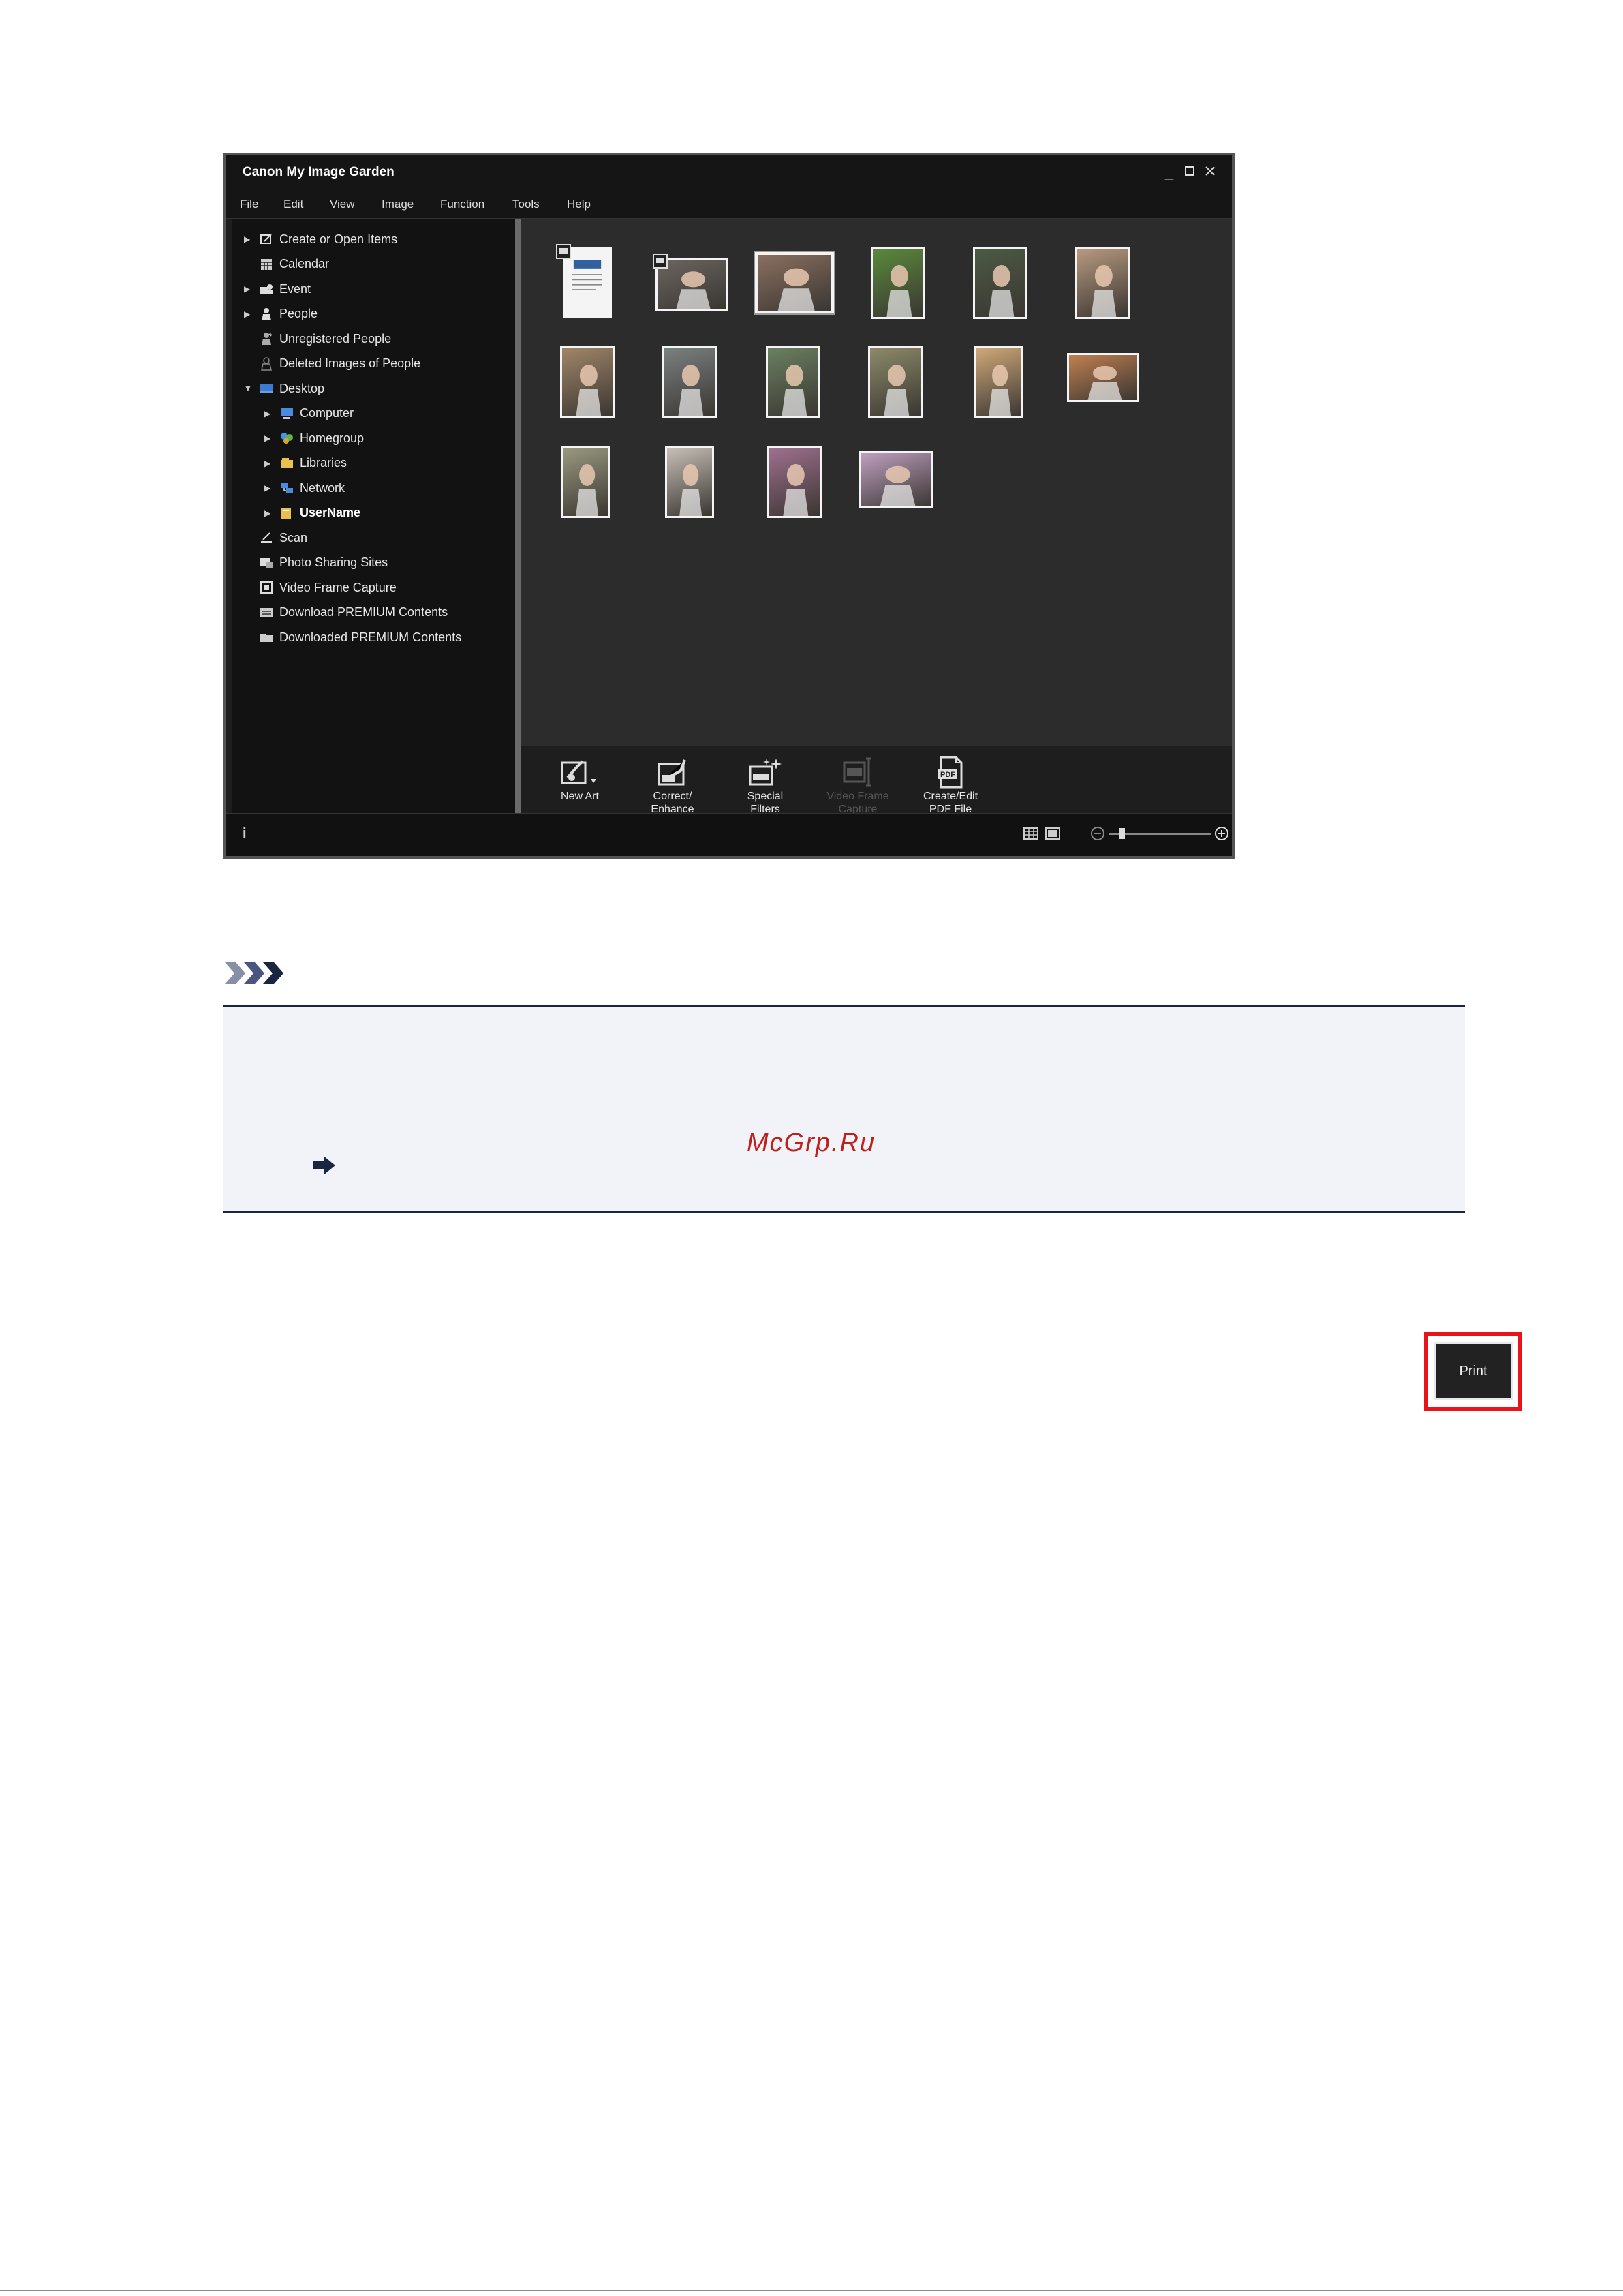  I want to click on libraries-icon, so click(287, 464).